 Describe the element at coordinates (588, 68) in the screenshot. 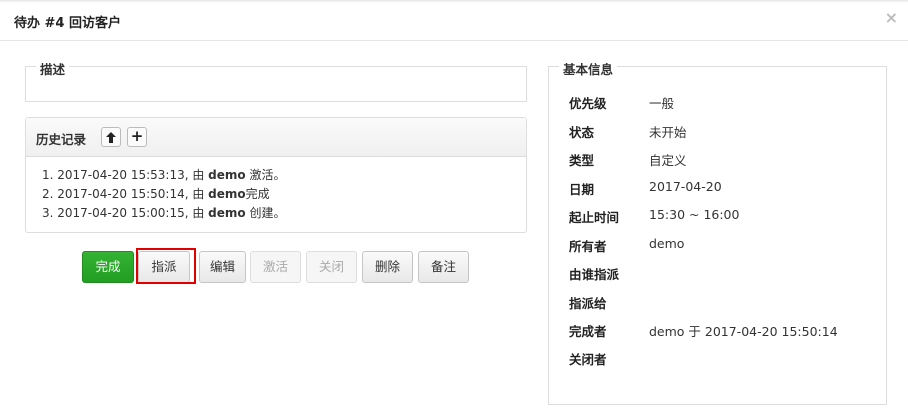

I see `basic-info-legend: 基本信息` at that location.